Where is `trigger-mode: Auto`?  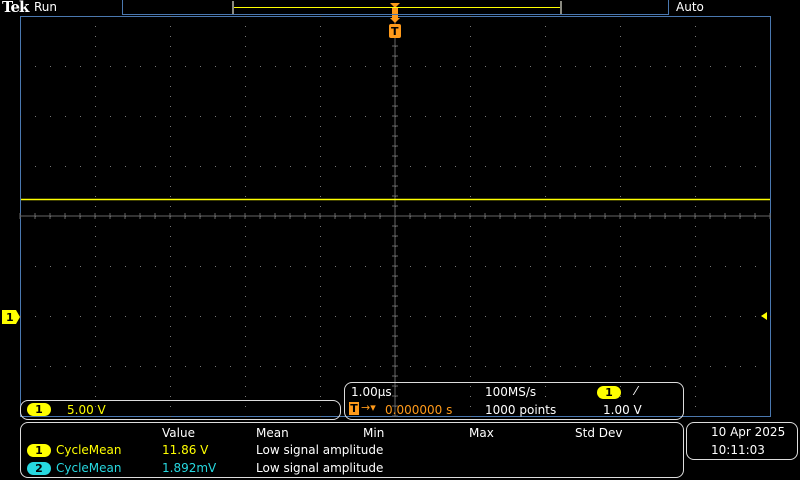 trigger-mode: Auto is located at coordinates (690, 7).